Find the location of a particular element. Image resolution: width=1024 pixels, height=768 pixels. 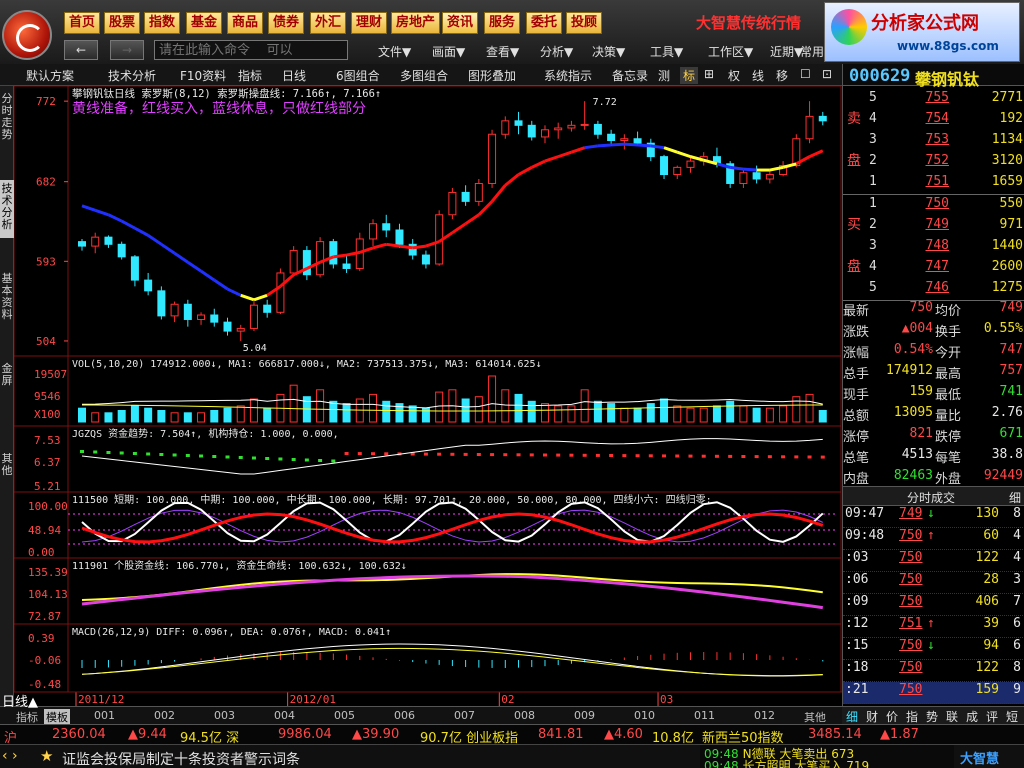

bottom-tab-12: 010 is located at coordinates (644, 715).